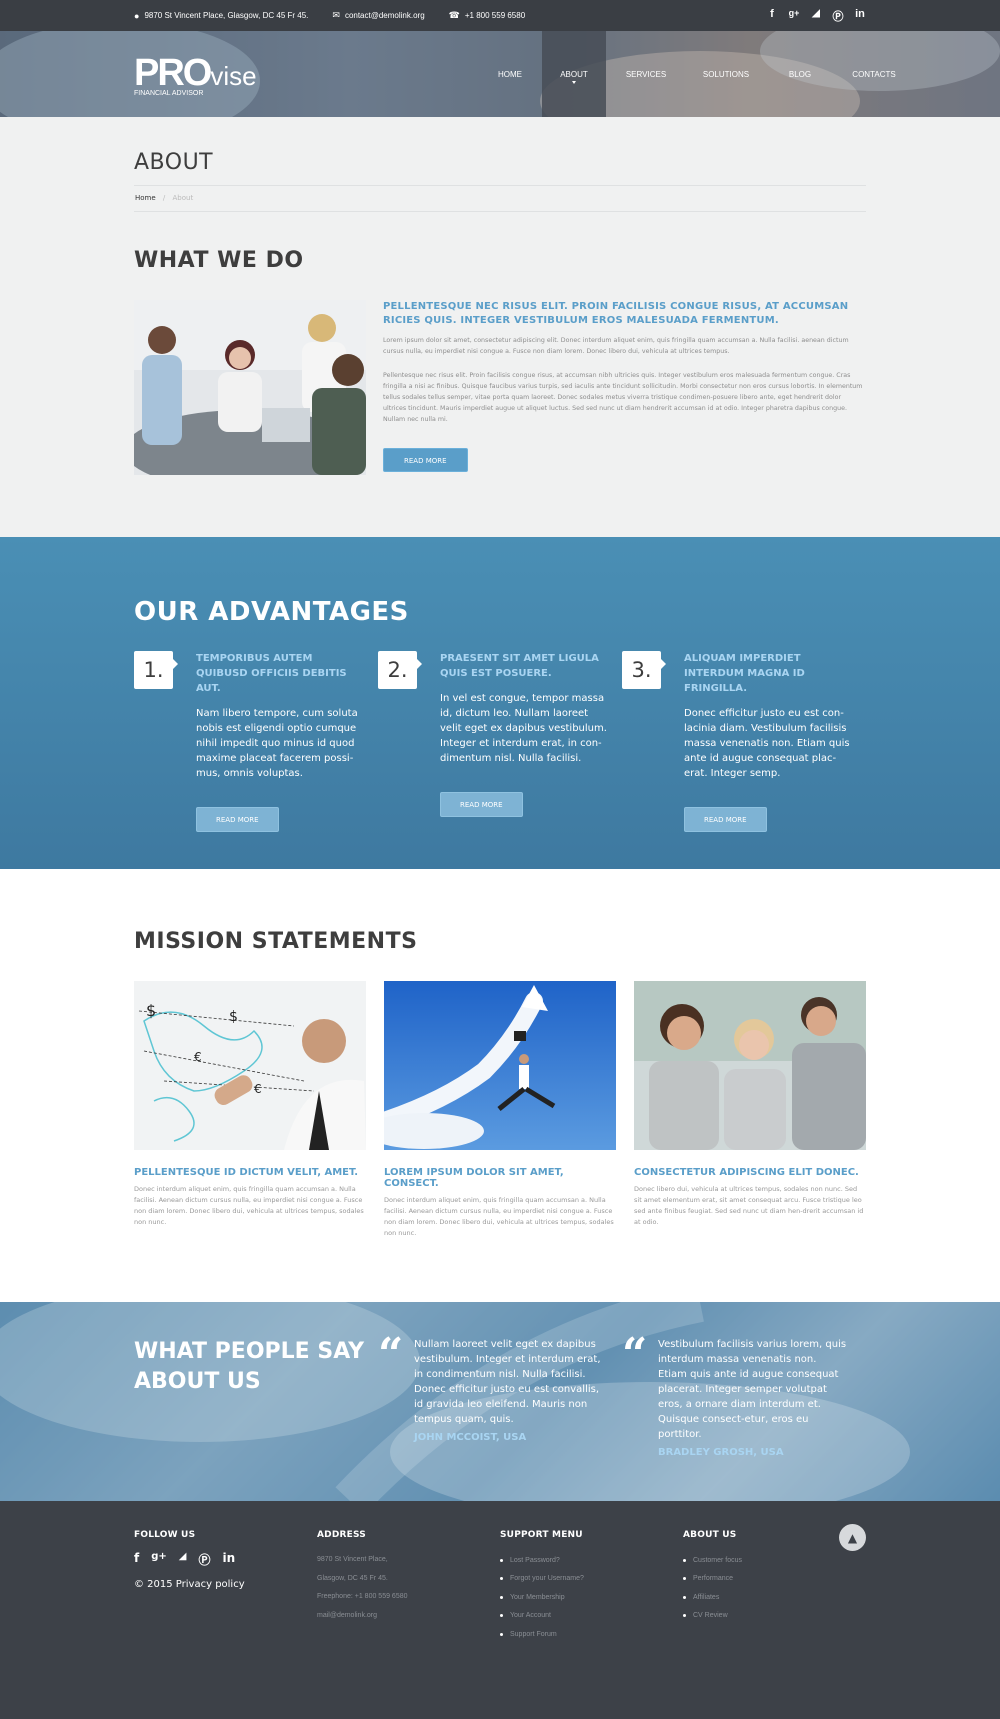 The height and width of the screenshot is (1719, 1000). What do you see at coordinates (250, 387) in the screenshot?
I see `team-meeting-photo` at bounding box center [250, 387].